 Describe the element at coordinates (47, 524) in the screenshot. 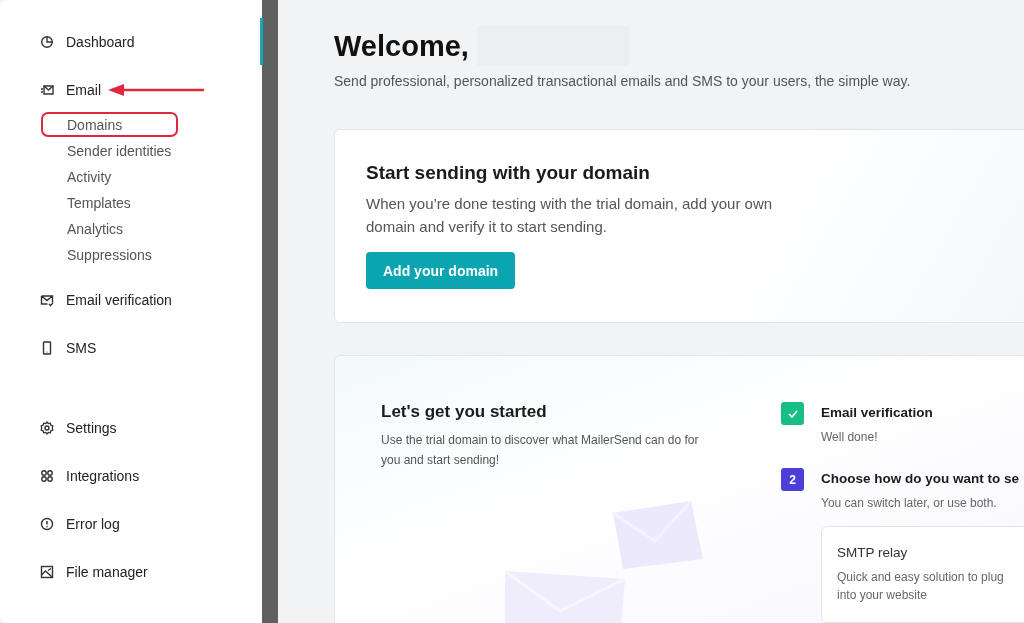

I see `alert-icon` at that location.